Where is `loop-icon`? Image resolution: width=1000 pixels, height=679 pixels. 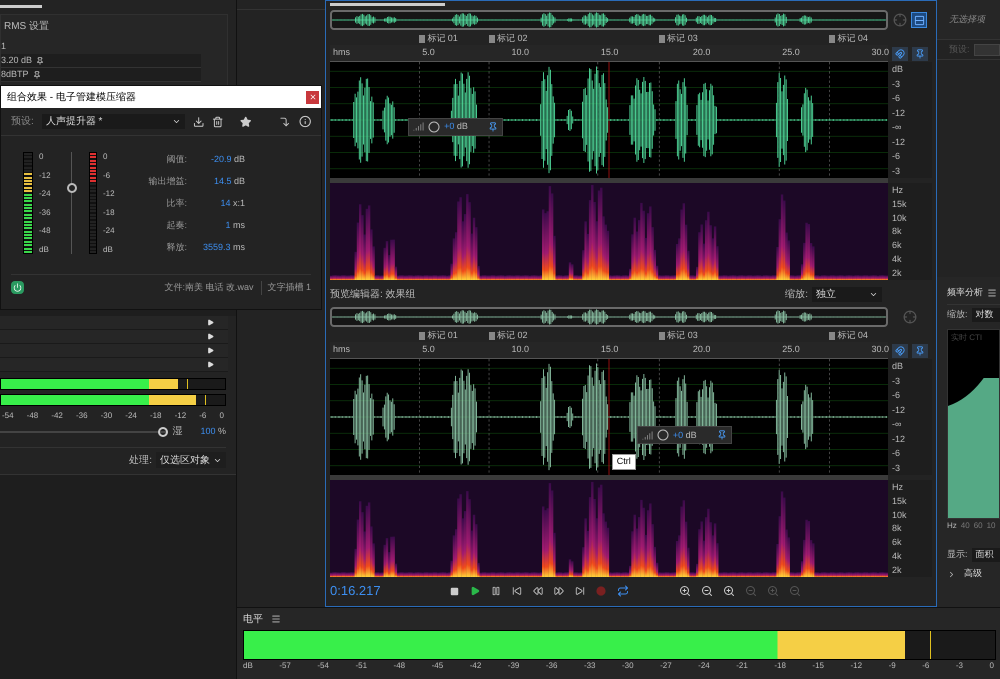 loop-icon is located at coordinates (623, 591).